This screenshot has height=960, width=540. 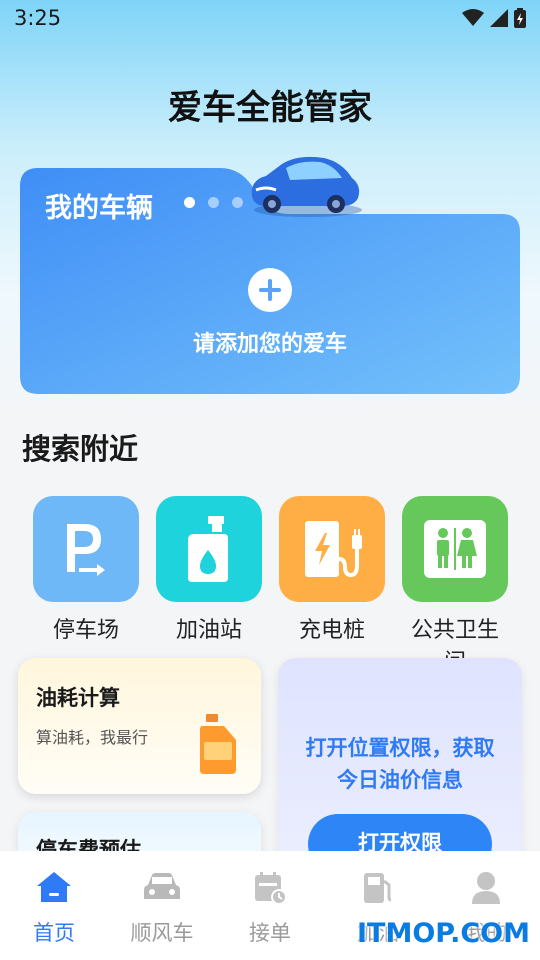 What do you see at coordinates (92, 737) in the screenshot?
I see `fuel-card-subtitle: 算油耗，我最行` at bounding box center [92, 737].